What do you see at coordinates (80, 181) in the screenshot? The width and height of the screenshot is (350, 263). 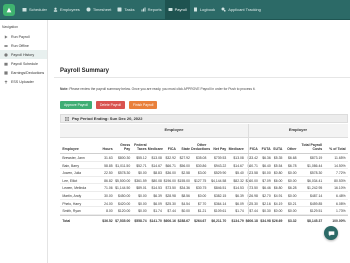 I see `cell-employee: Lee, Elliot` at bounding box center [80, 181].